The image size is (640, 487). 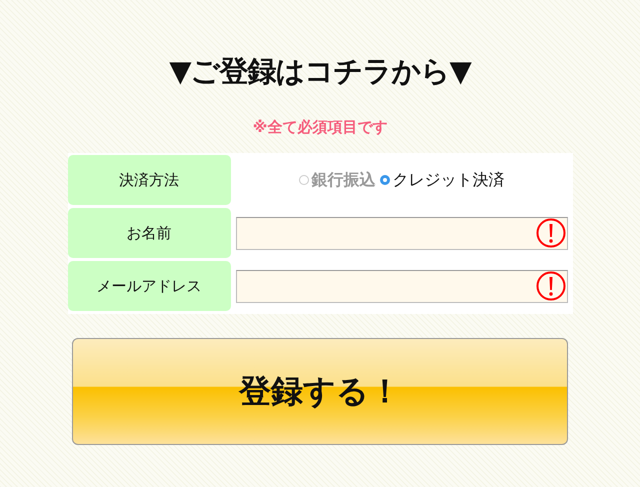 I want to click on field-label: お名前, so click(x=149, y=233).